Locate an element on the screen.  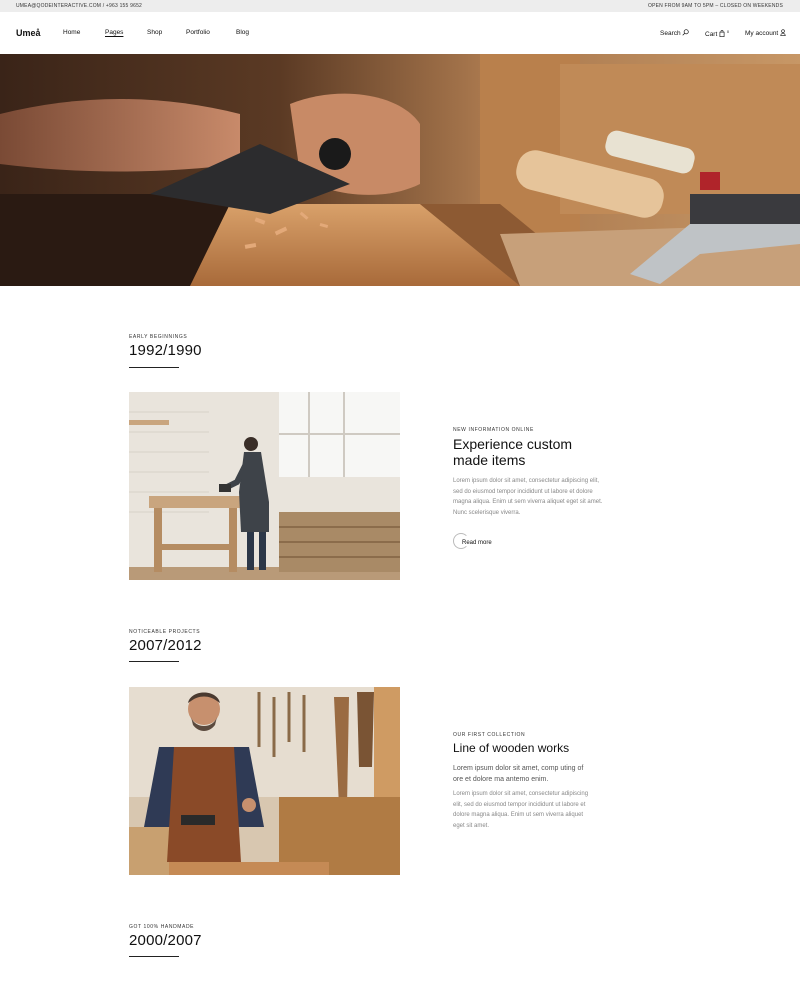
user-icon is located at coordinates (783, 32).